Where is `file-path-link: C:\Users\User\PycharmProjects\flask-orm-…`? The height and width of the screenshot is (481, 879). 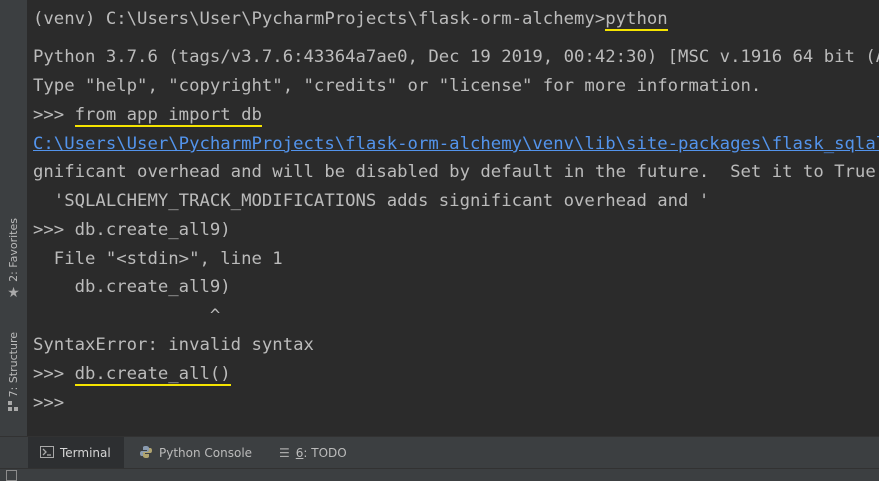 file-path-link: C:\Users\User\PycharmProjects\flask-orm-… is located at coordinates (456, 144).